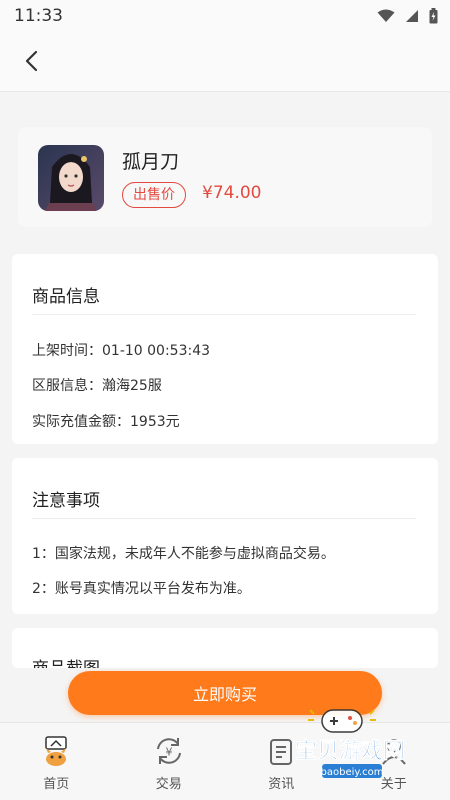 The width and height of the screenshot is (450, 800). What do you see at coordinates (232, 193) in the screenshot?
I see `product-price: ¥74.00` at bounding box center [232, 193].